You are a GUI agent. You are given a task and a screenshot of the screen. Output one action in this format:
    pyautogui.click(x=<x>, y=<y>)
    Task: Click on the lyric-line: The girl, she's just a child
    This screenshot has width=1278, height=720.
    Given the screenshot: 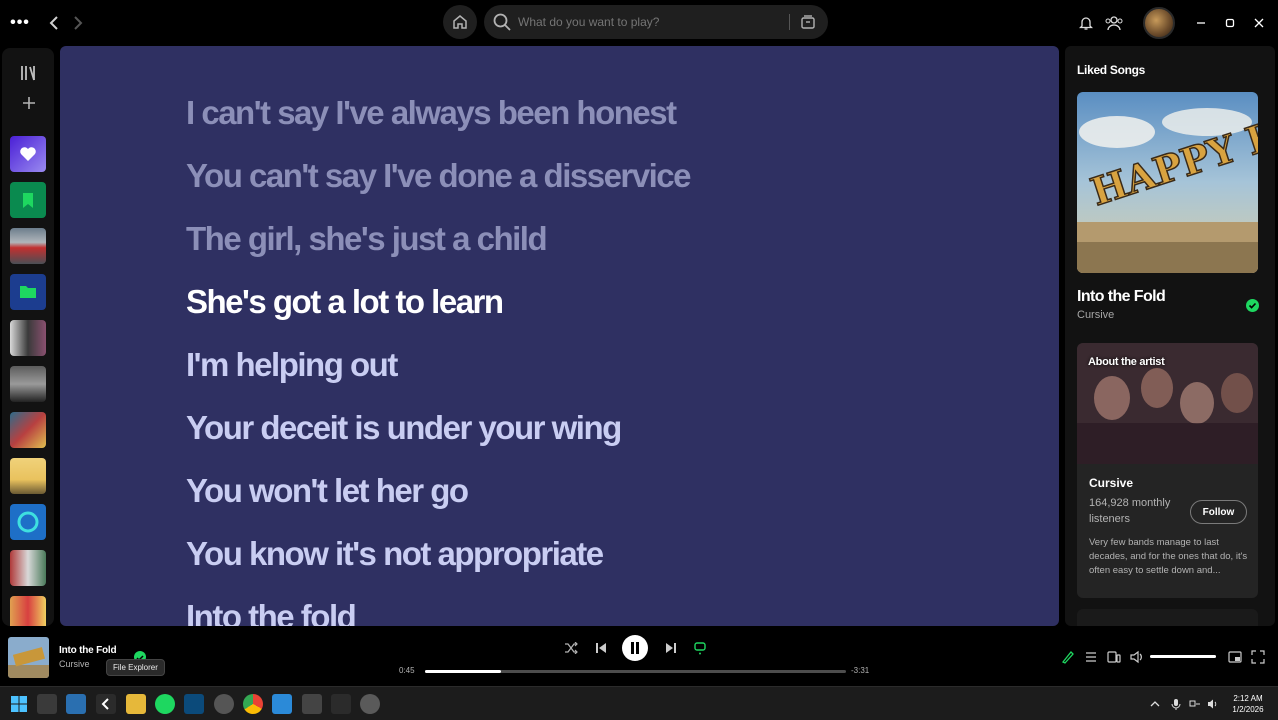 What is the action you would take?
    pyautogui.click(x=367, y=239)
    